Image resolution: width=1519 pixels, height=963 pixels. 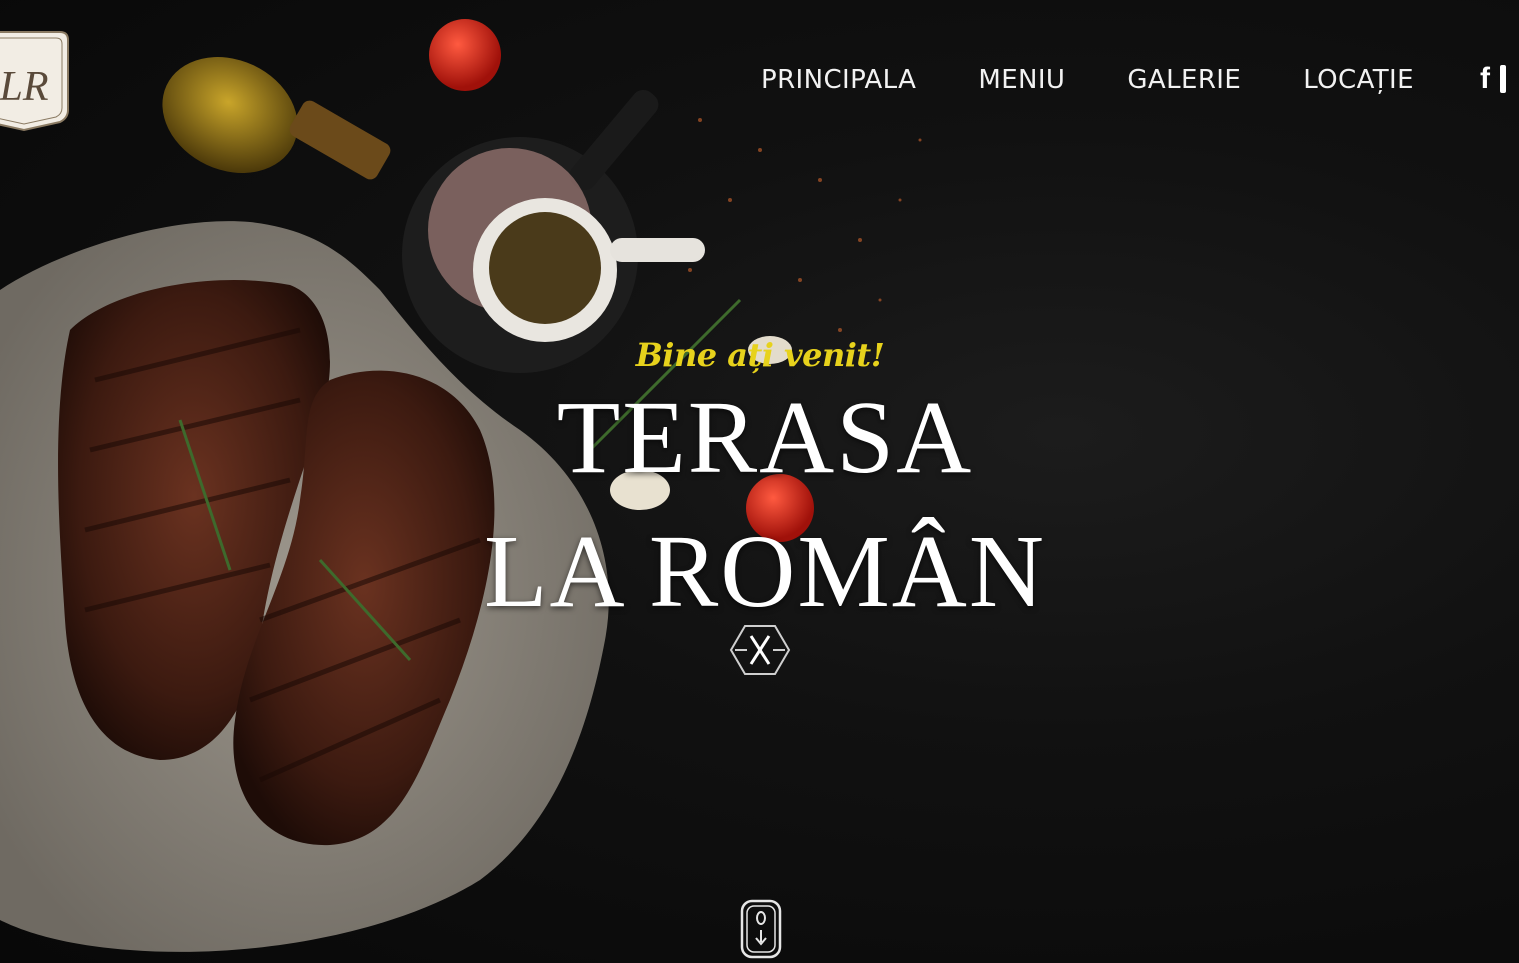 I want to click on nav-item-meniu: MENIU, so click(x=1021, y=80).